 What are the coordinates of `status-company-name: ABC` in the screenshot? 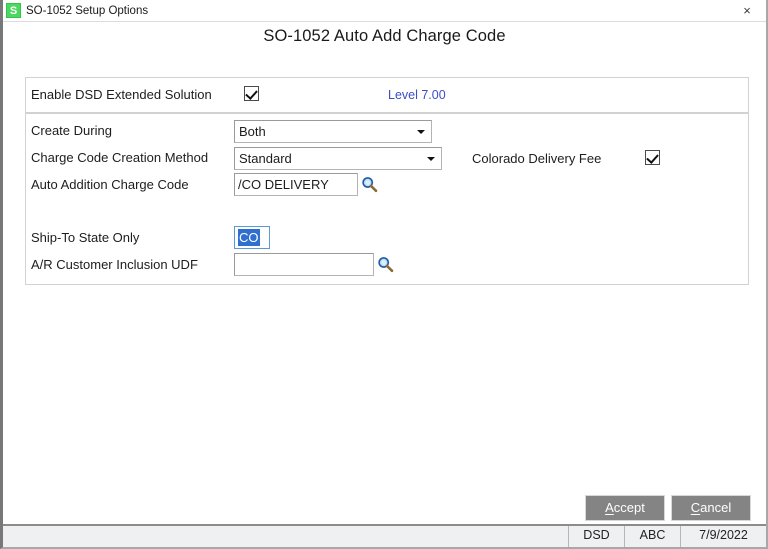 It's located at (652, 536).